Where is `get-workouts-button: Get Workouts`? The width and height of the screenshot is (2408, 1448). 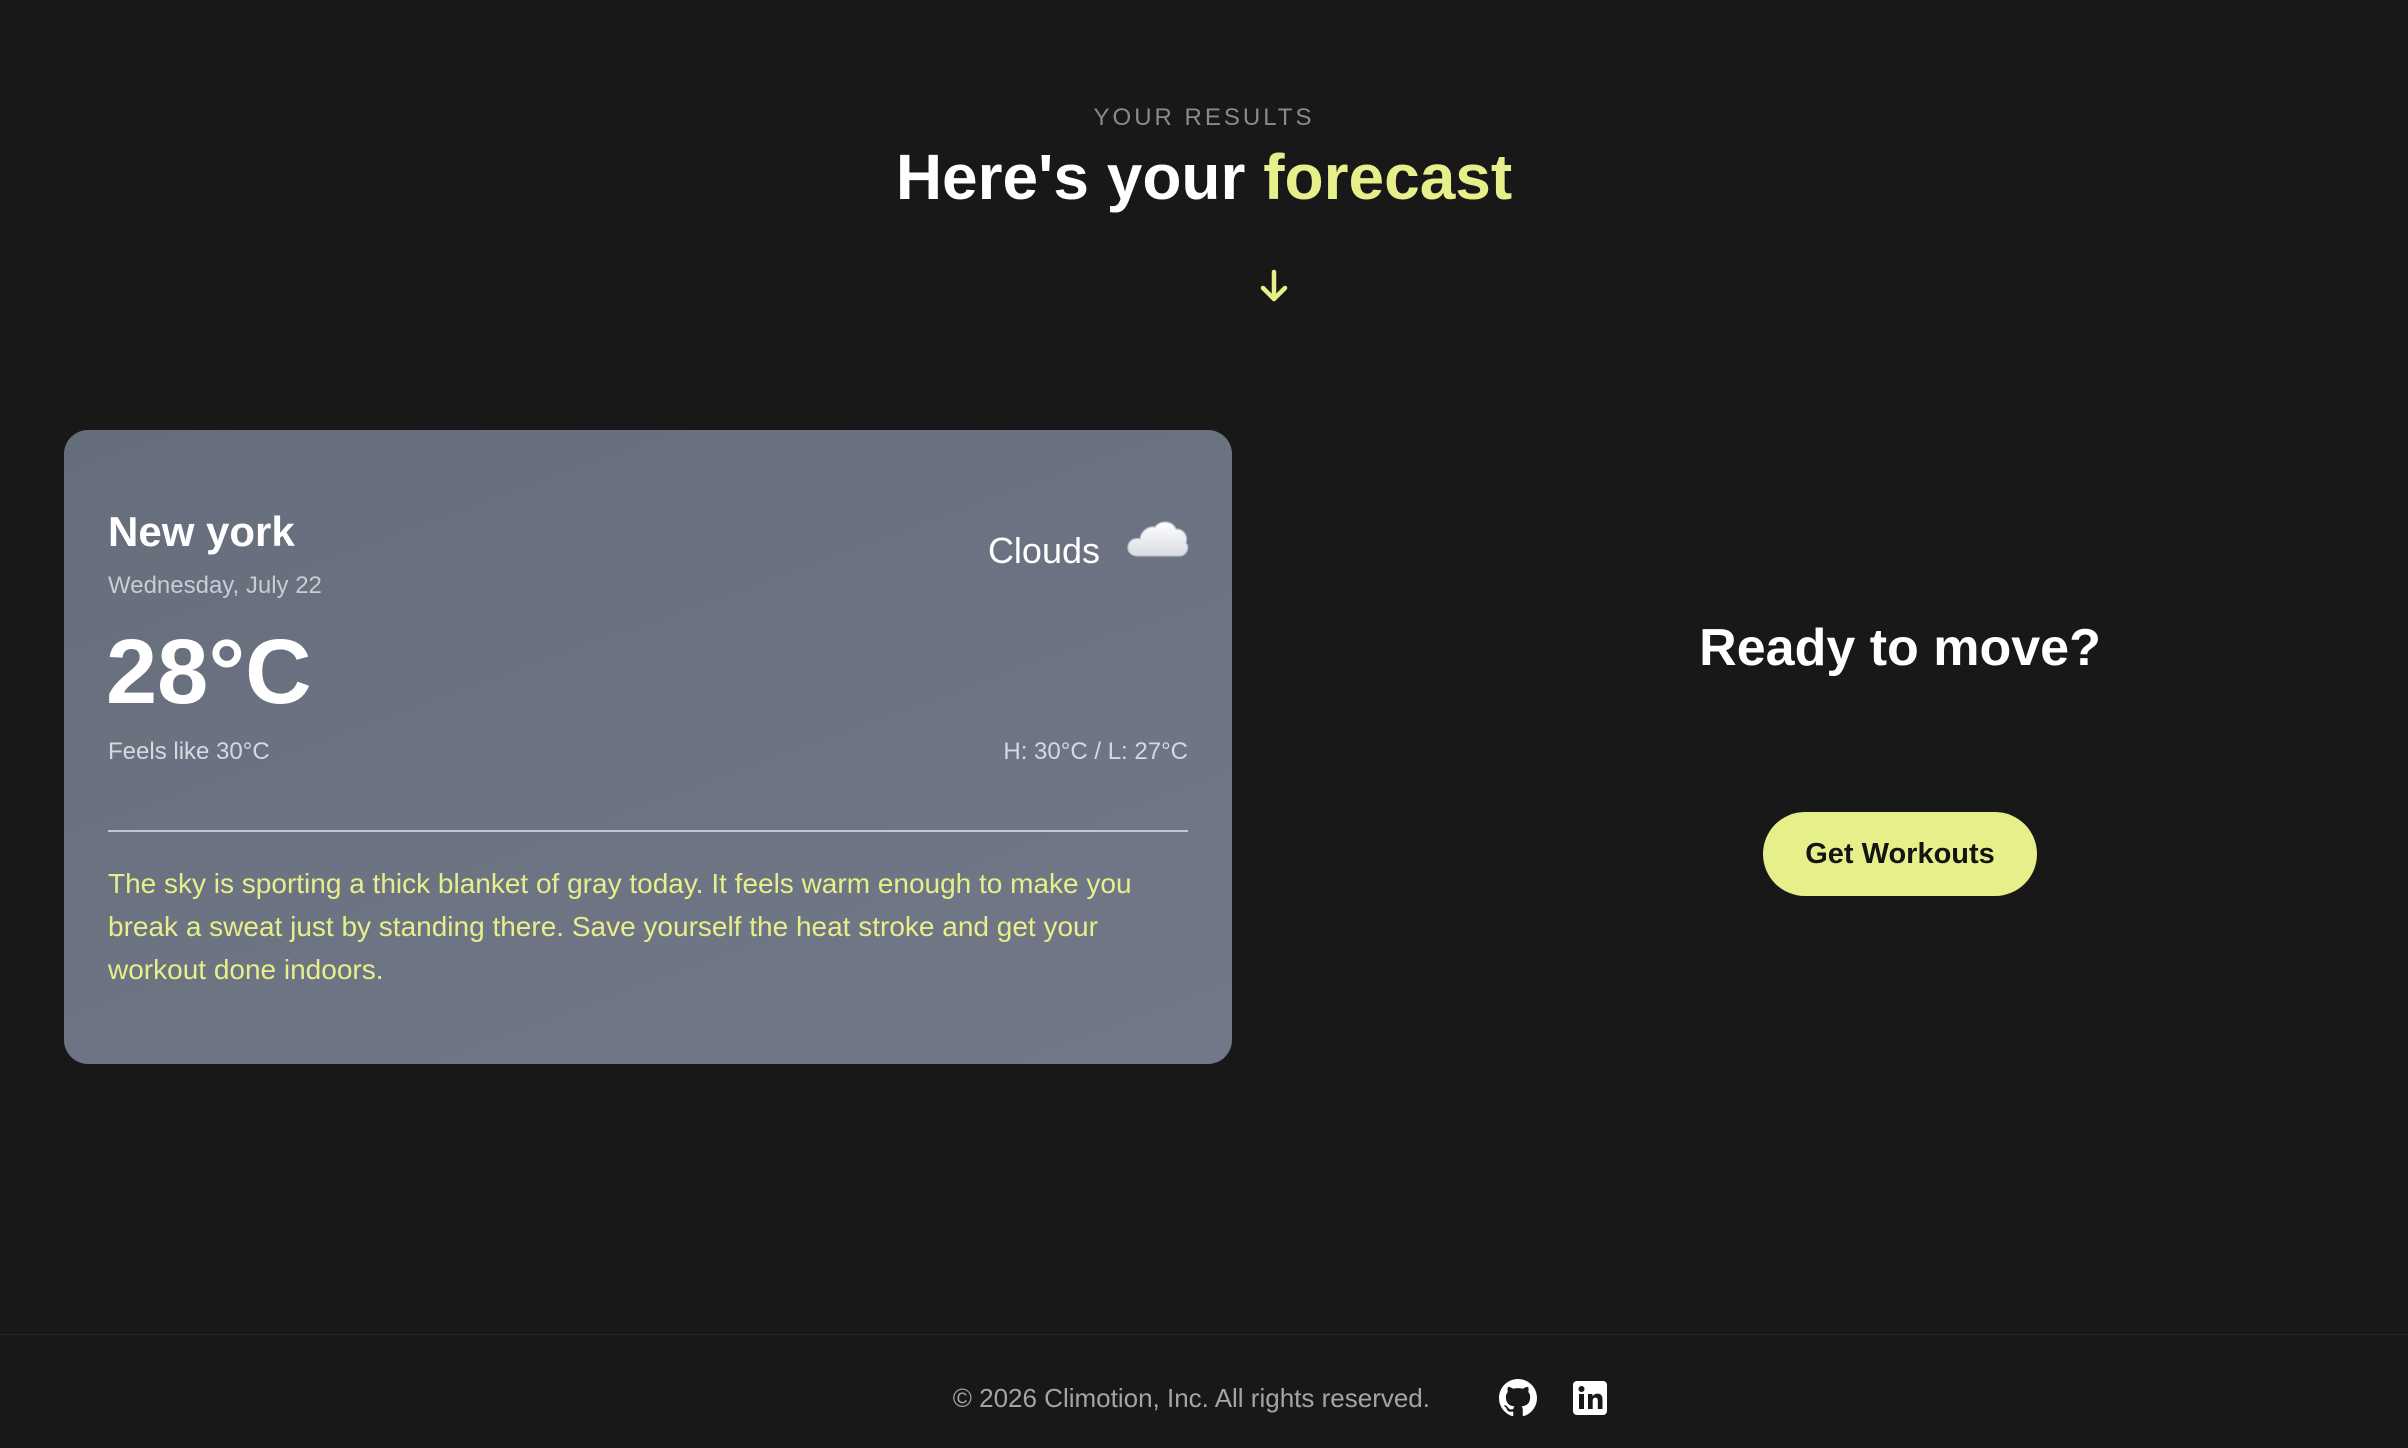 get-workouts-button: Get Workouts is located at coordinates (1900, 854).